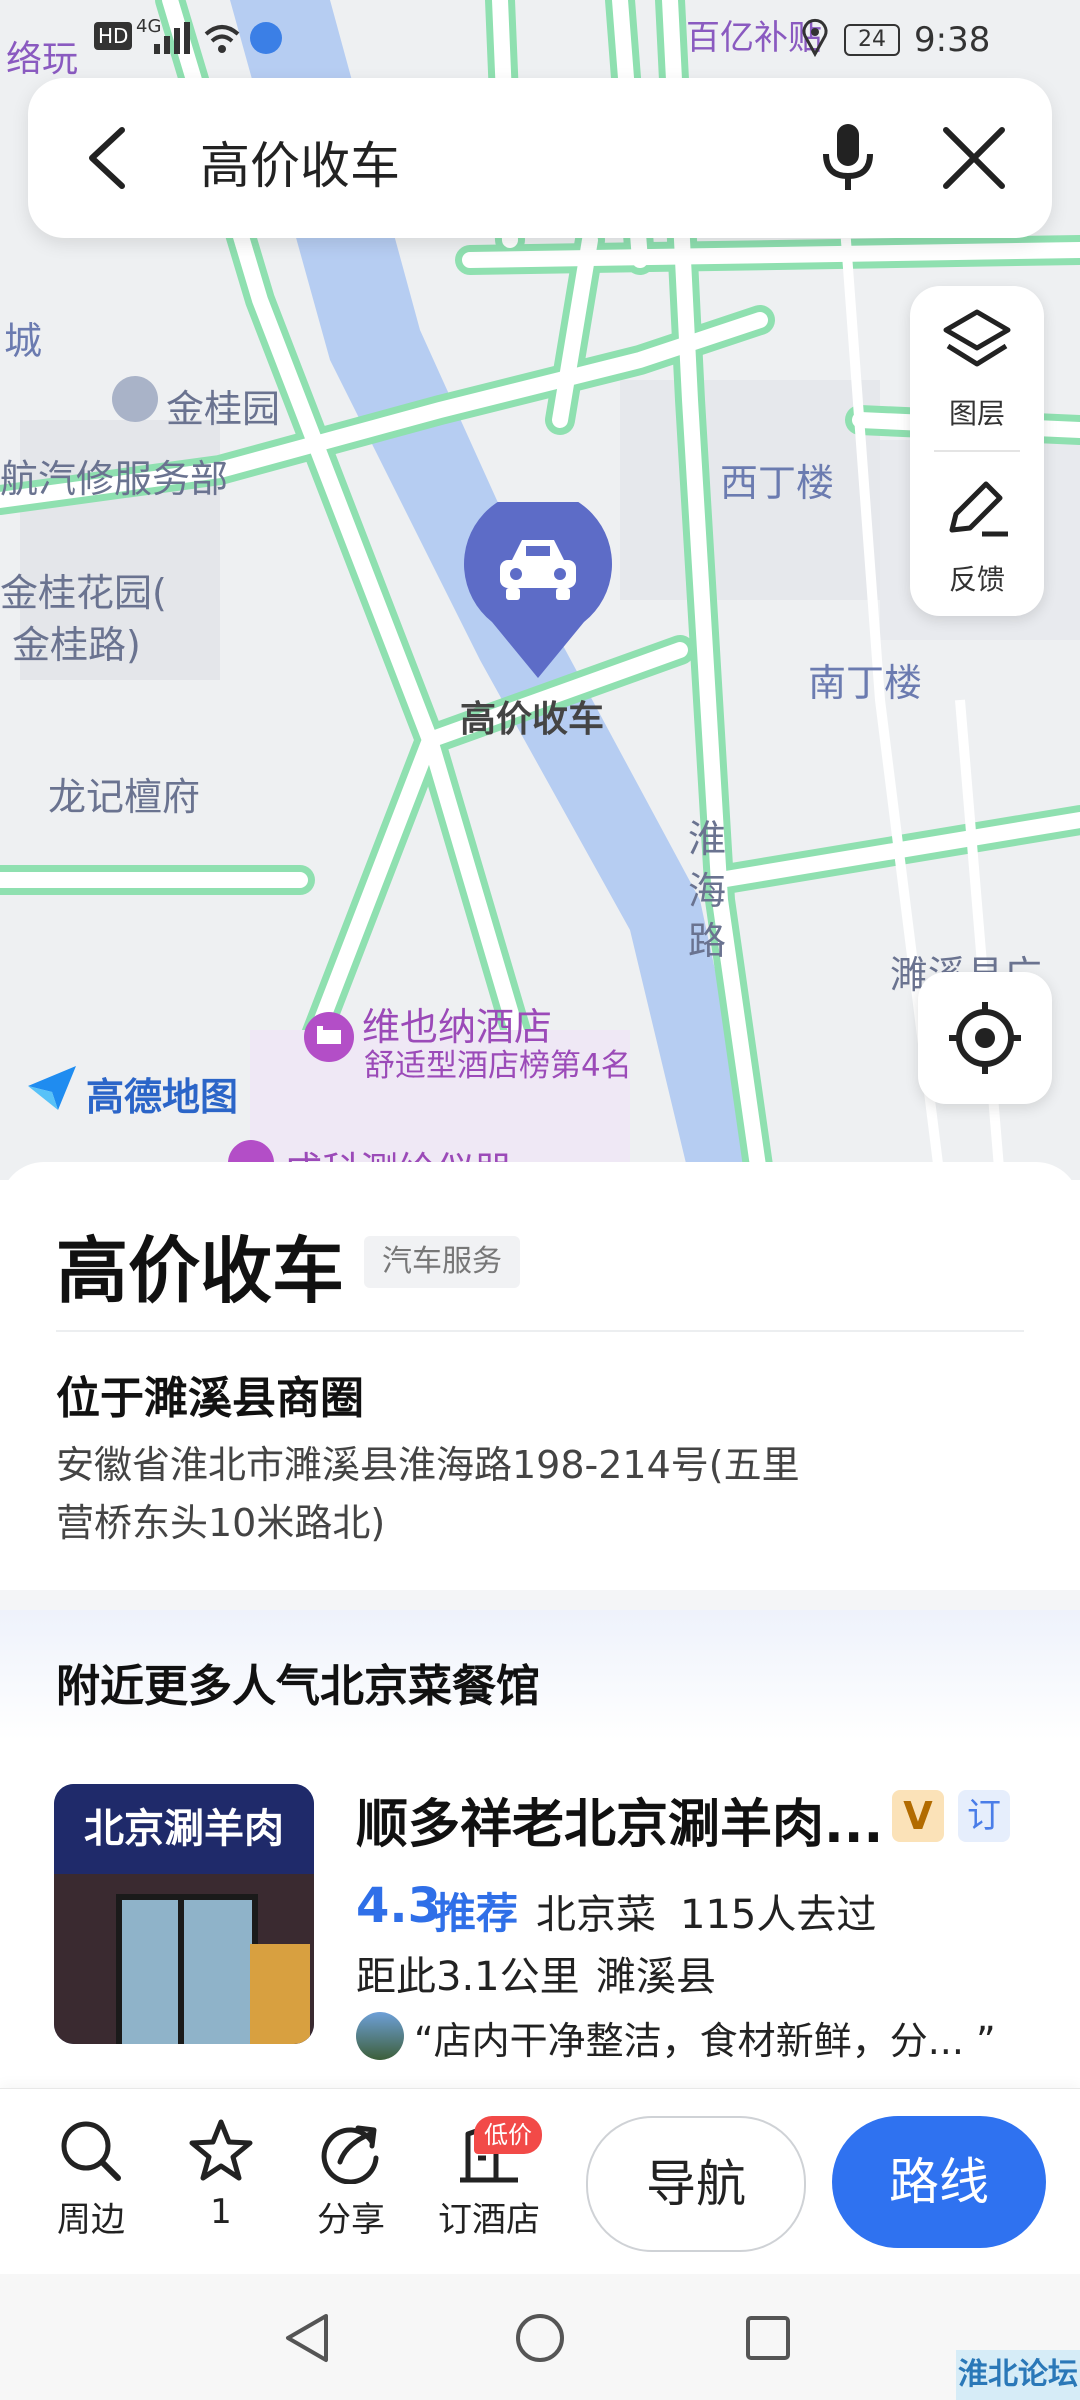  I want to click on hd-indicator: HD, so click(113, 36).